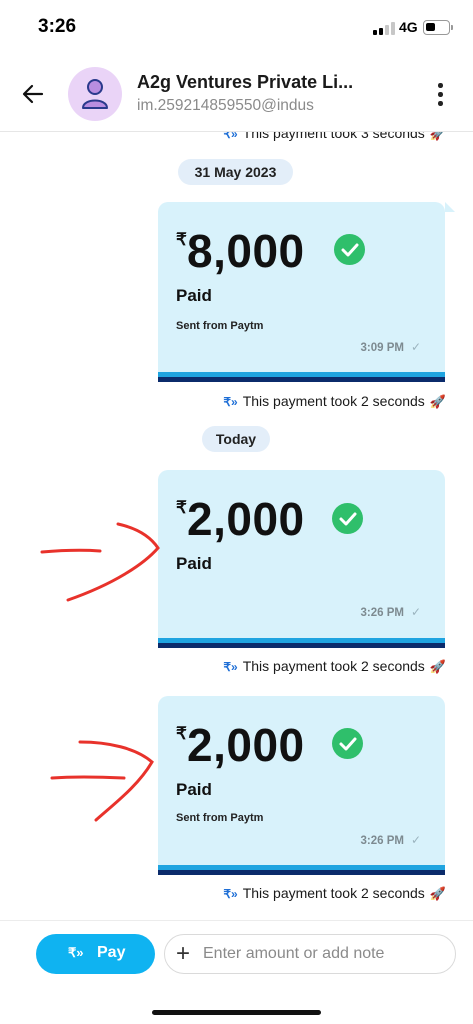 The height and width of the screenshot is (1024, 473). Describe the element at coordinates (438, 27) in the screenshot. I see `battery-icon` at that location.